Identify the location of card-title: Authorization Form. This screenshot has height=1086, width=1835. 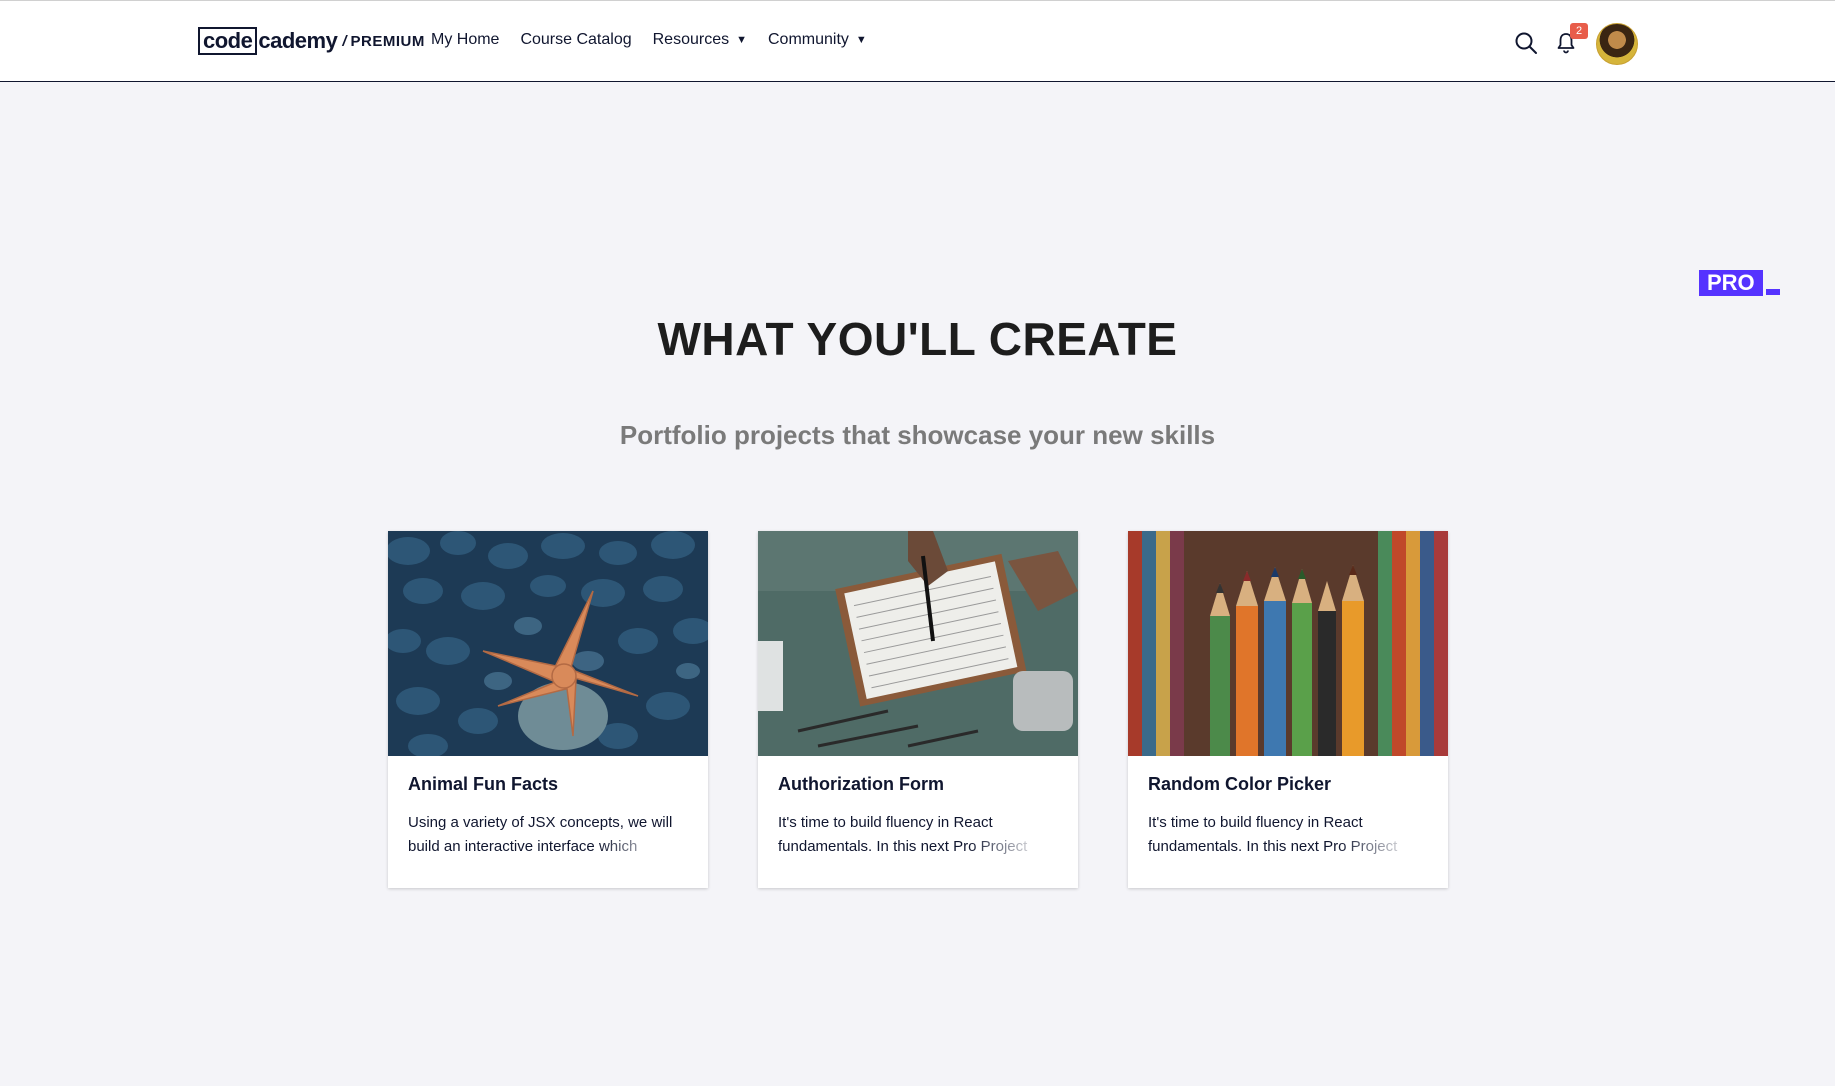
(861, 784).